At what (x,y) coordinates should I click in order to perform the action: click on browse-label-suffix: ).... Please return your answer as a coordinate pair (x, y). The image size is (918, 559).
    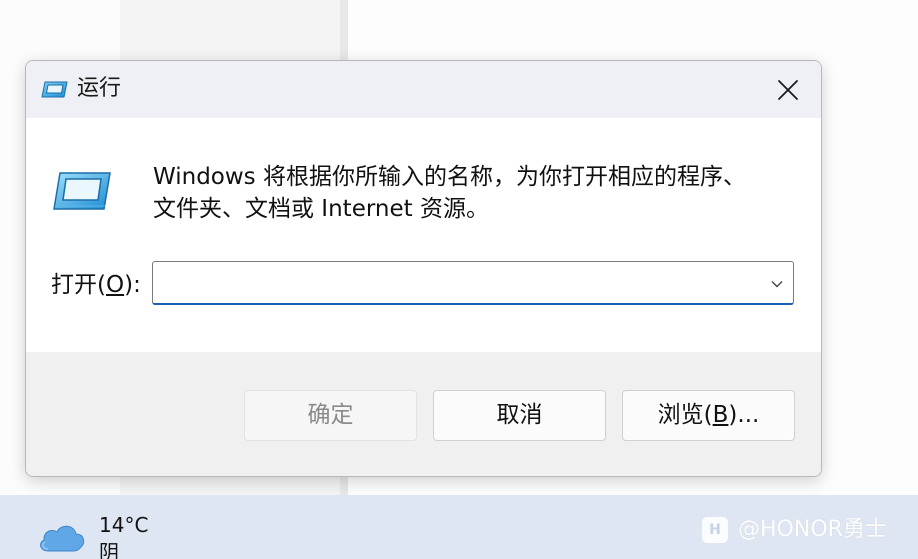
    Looking at the image, I should click on (744, 415).